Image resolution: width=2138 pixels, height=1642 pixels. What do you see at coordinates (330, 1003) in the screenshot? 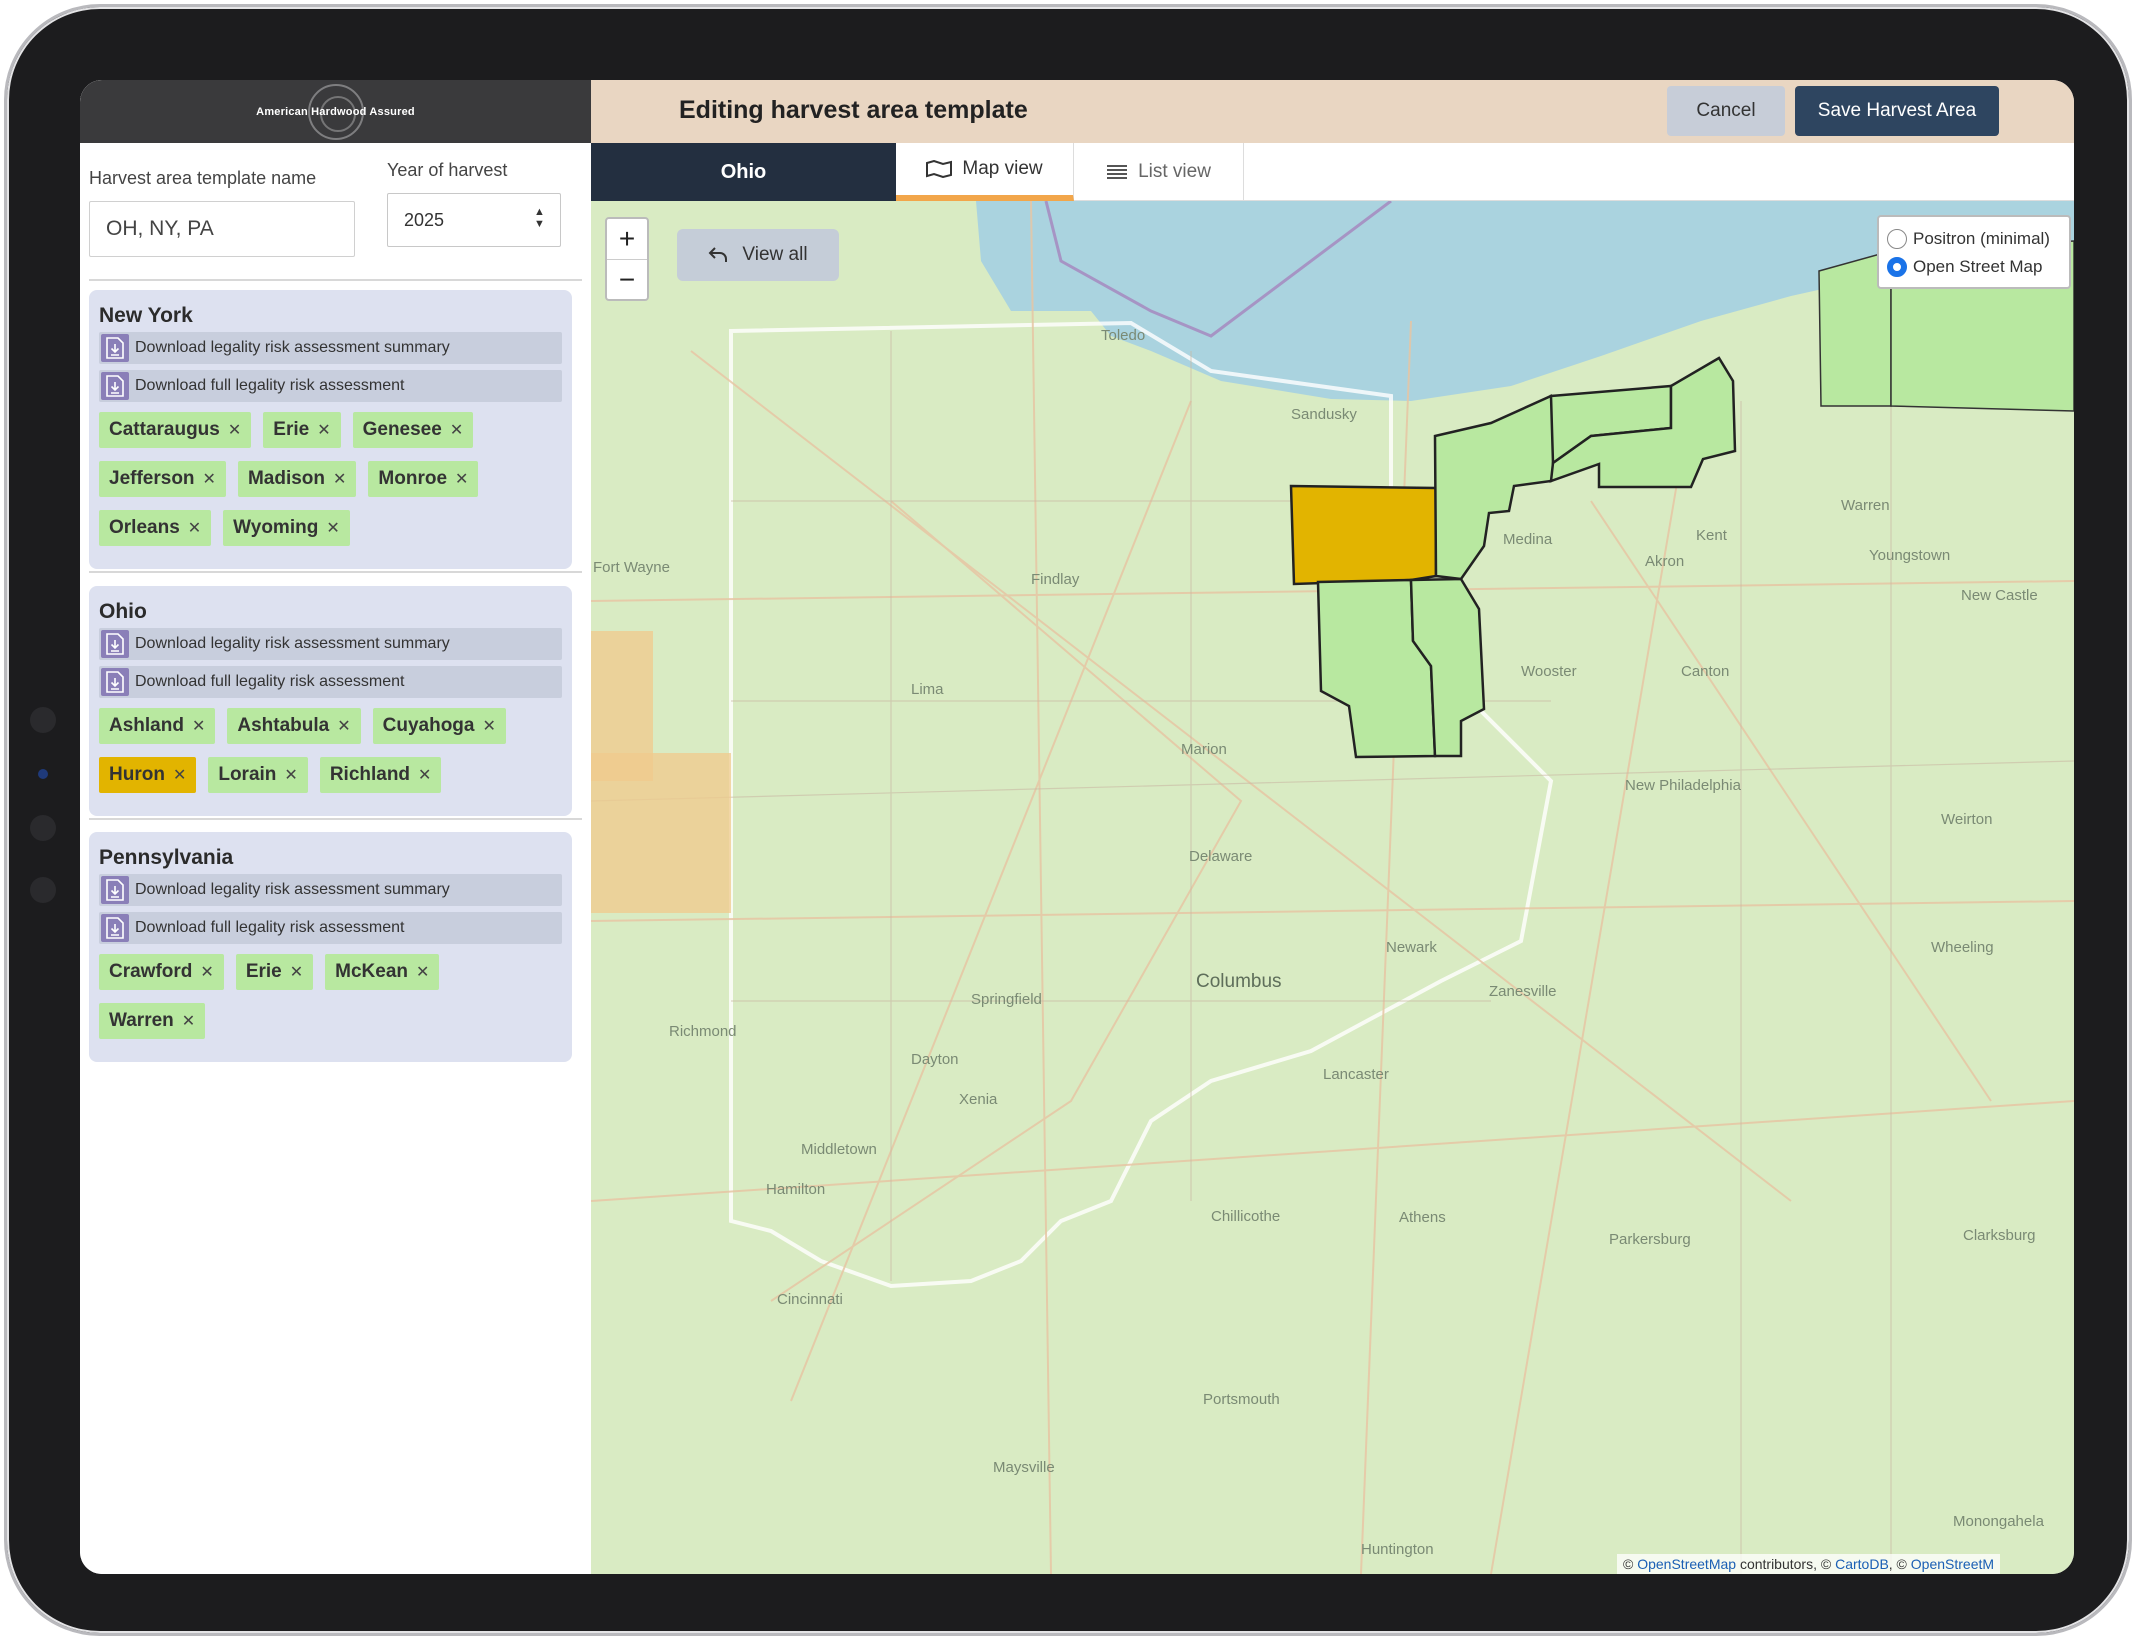
I see `county-chips: Crawford ✕ Erie ✕ McKean ✕ Warren ✕` at bounding box center [330, 1003].